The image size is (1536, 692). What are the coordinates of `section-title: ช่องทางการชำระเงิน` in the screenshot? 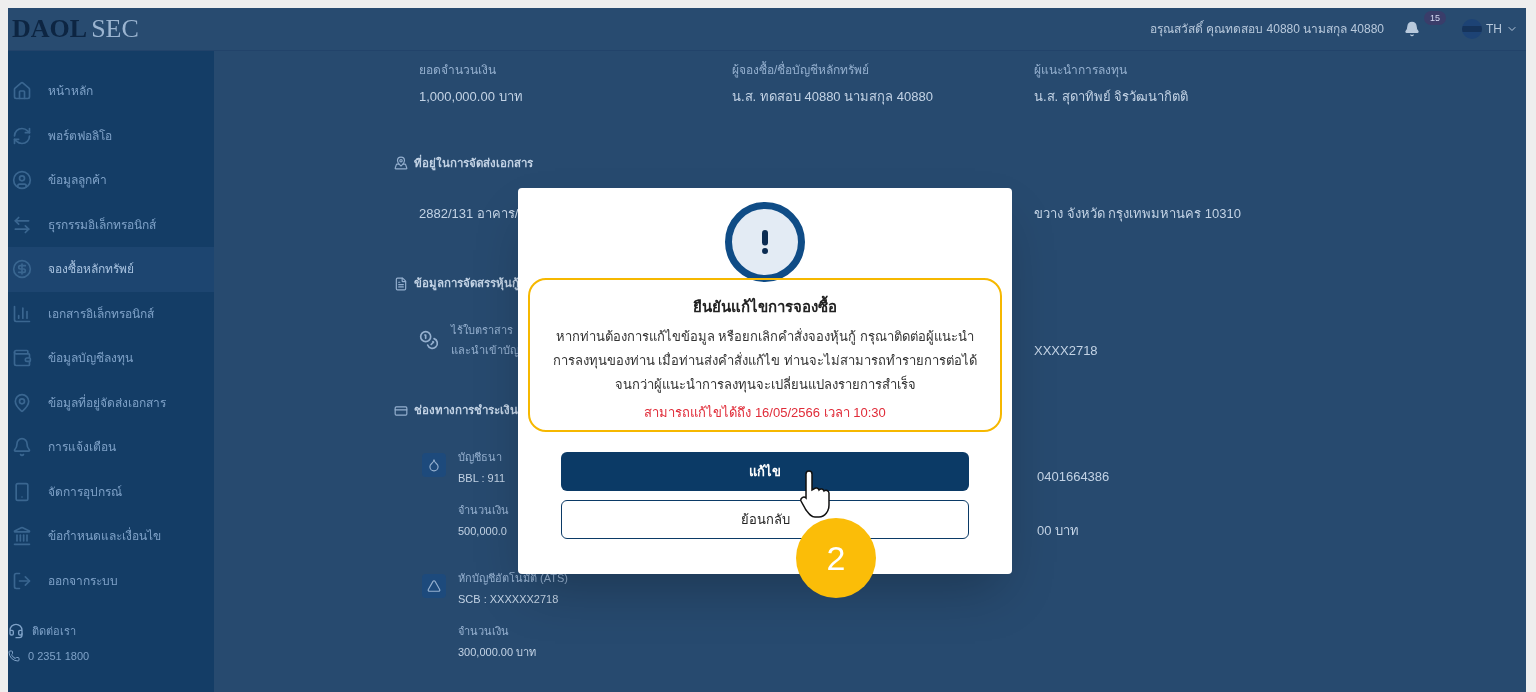 It's located at (466, 410).